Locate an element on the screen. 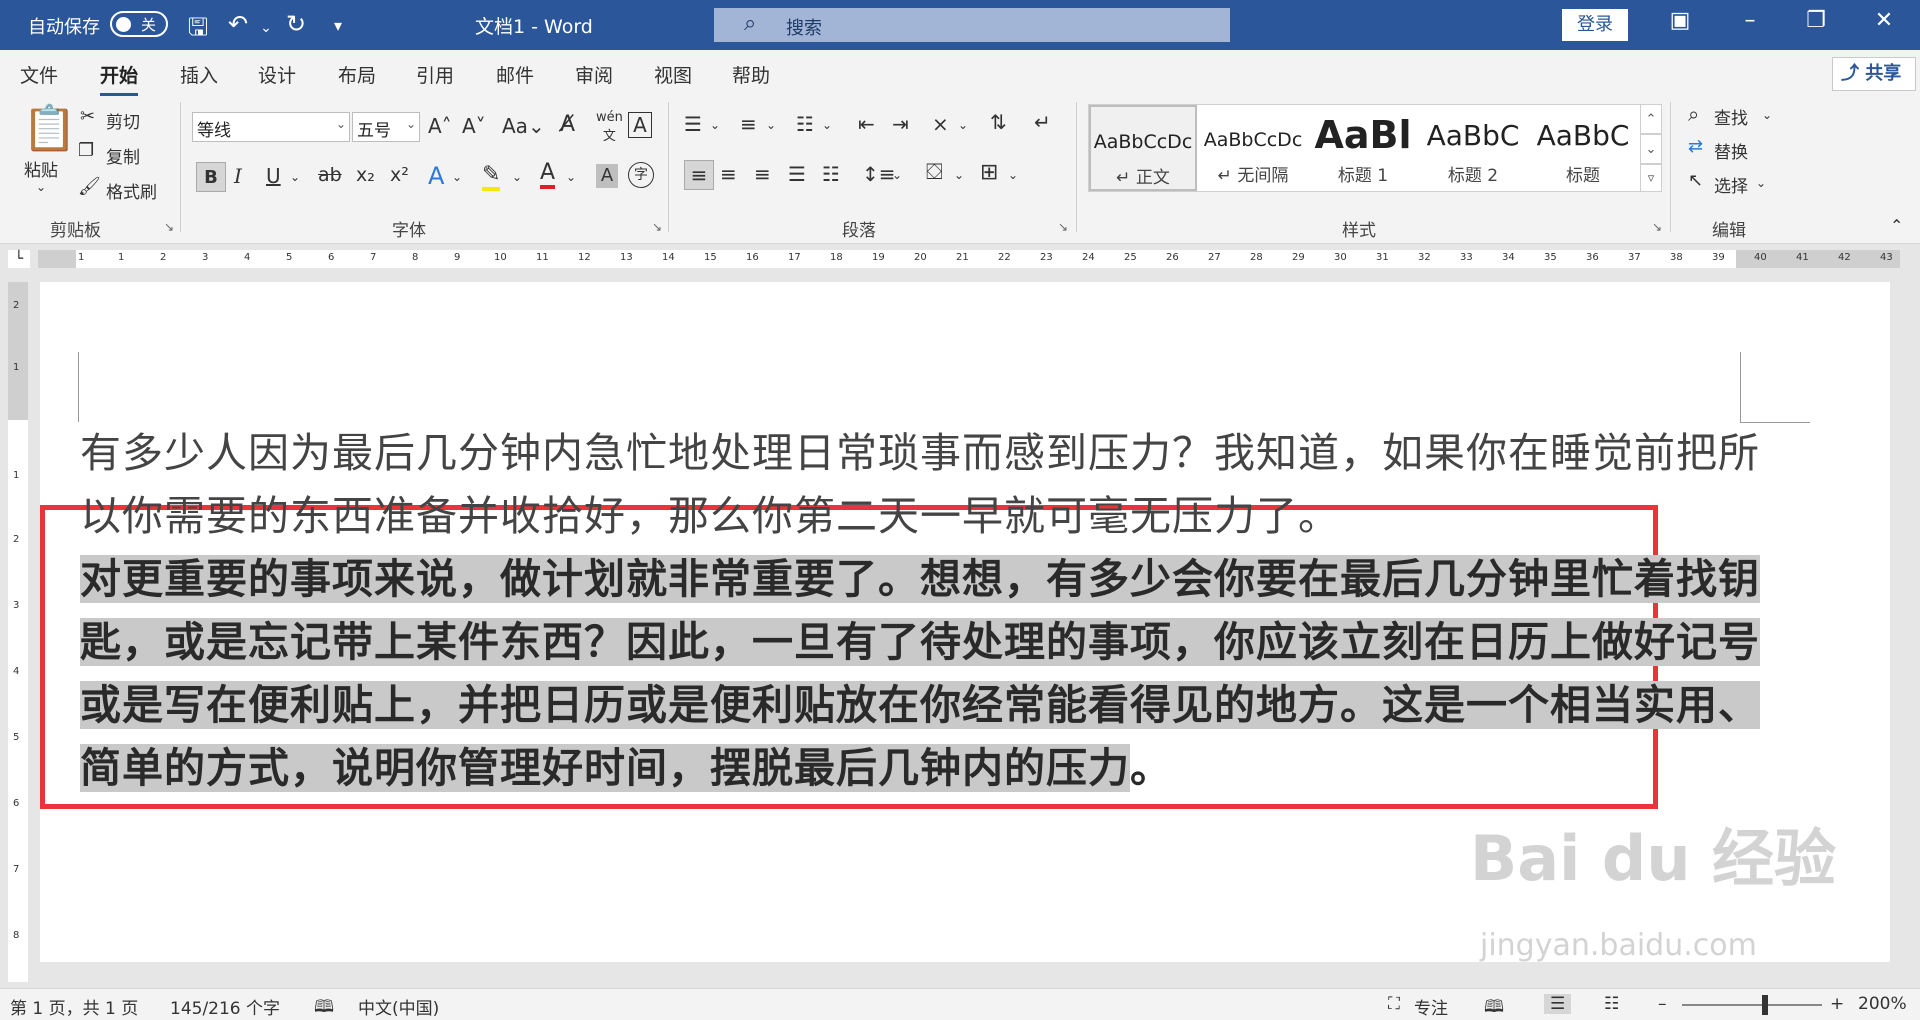 The width and height of the screenshot is (1920, 1020). superscript-icon: x² is located at coordinates (399, 175).